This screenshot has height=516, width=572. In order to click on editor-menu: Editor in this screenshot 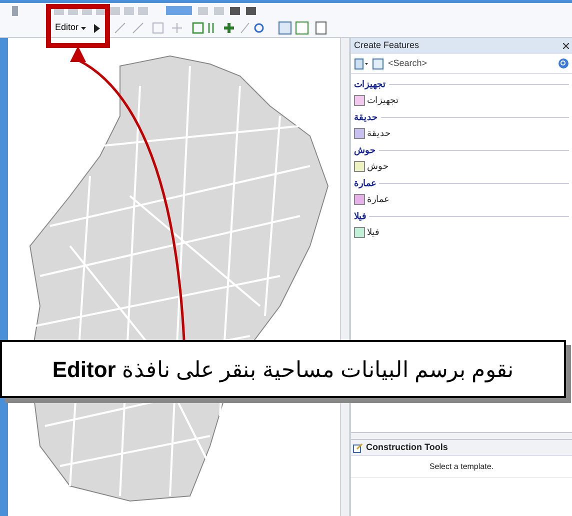, I will do `click(70, 28)`.